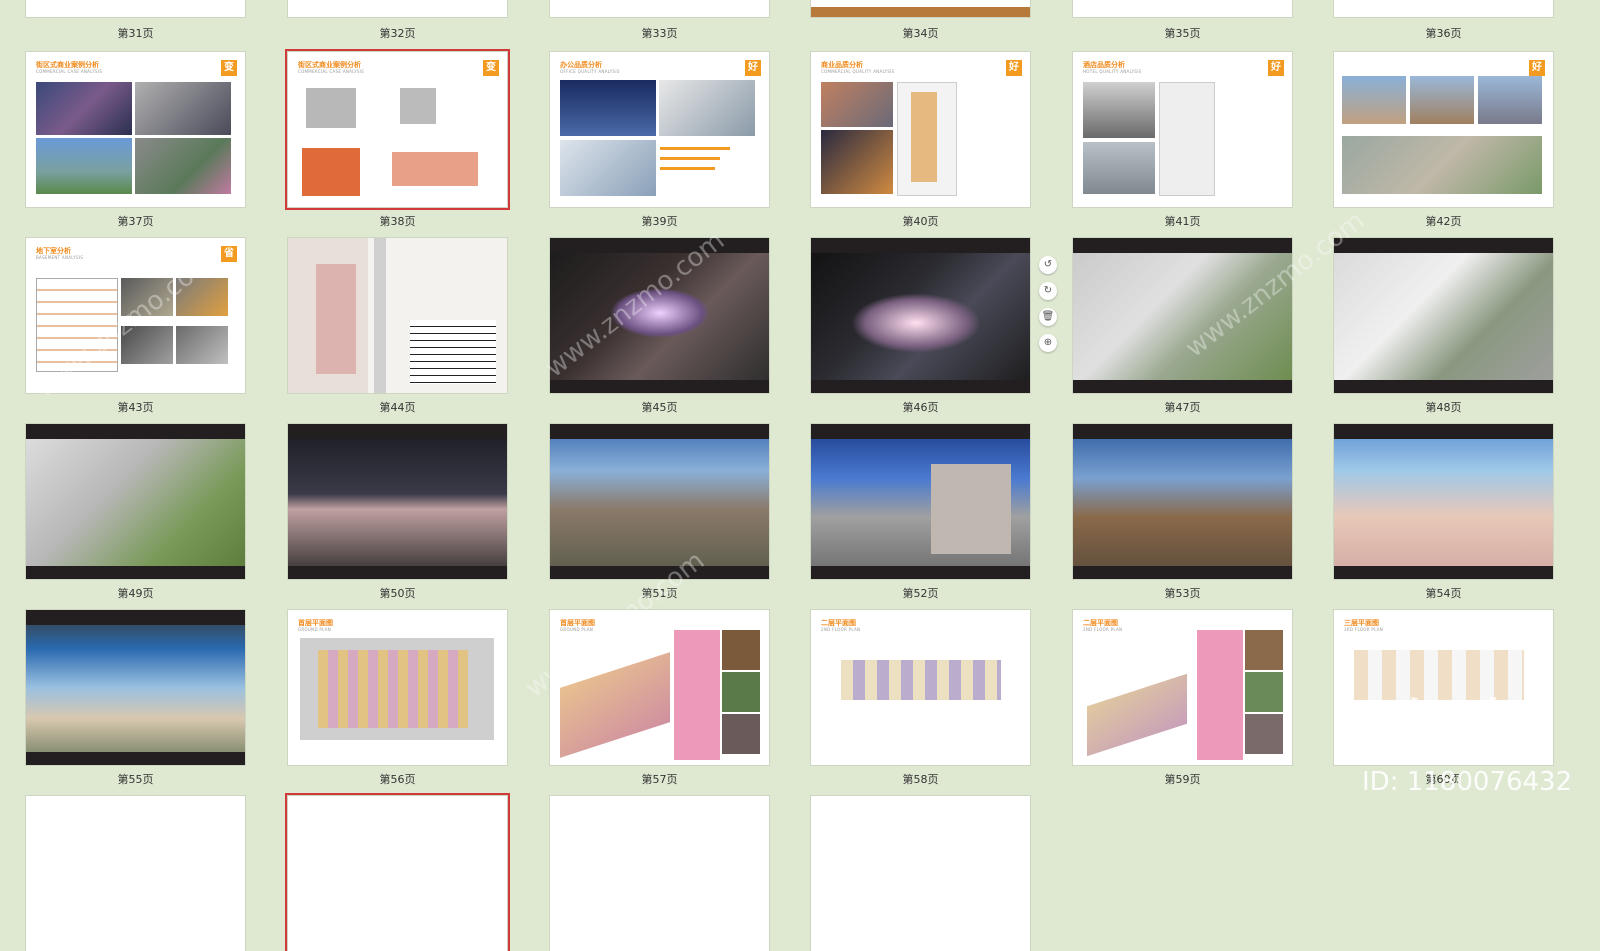 The width and height of the screenshot is (1600, 951). What do you see at coordinates (1048, 291) in the screenshot?
I see `rotate-right-icon: ↻` at bounding box center [1048, 291].